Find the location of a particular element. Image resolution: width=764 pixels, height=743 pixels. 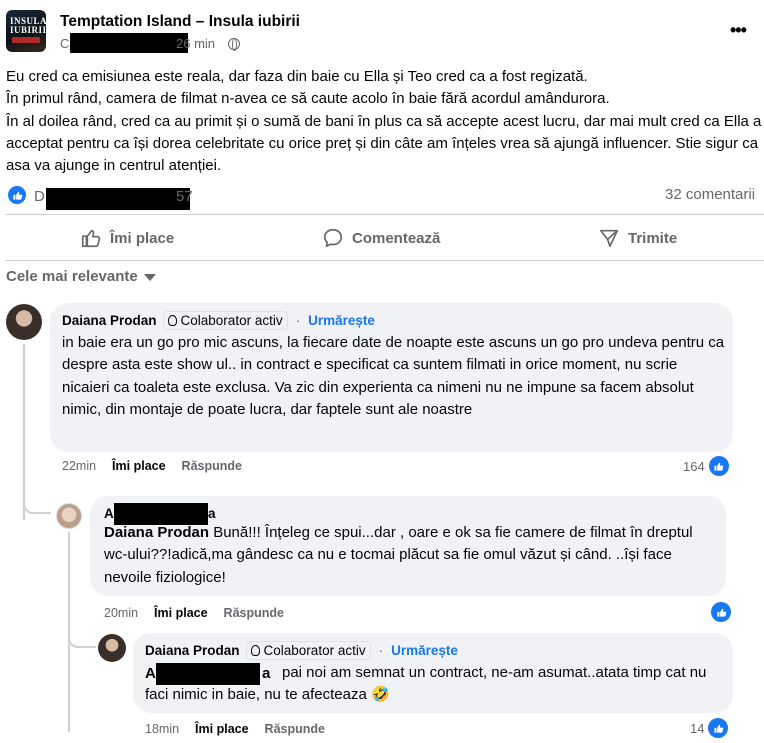

share-label: Trimite is located at coordinates (653, 238).